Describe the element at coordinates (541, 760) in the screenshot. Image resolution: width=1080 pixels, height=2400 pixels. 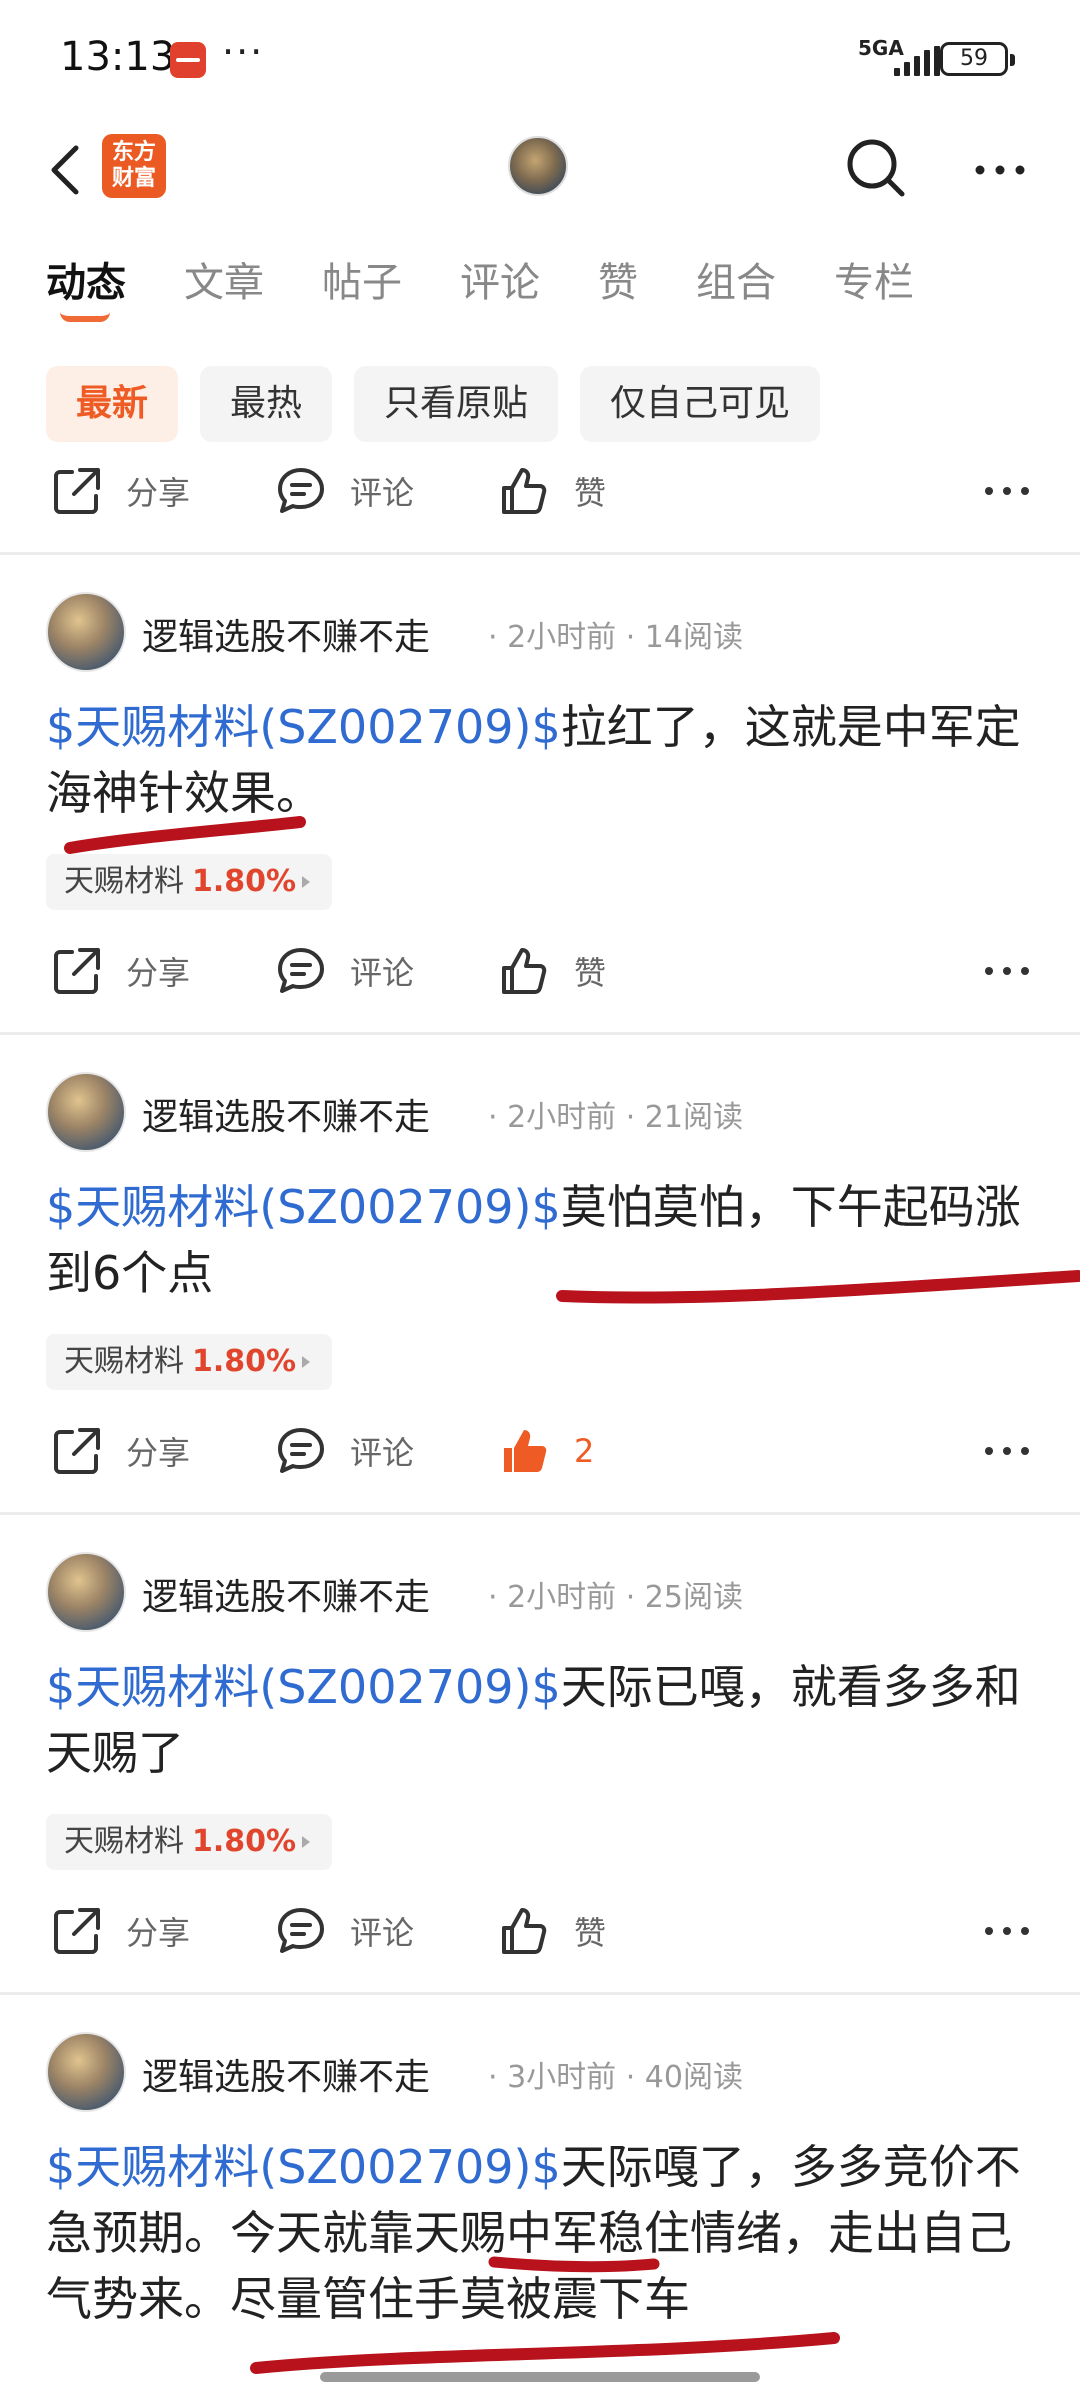
I see `post-text: $天赐材料(SZ002709)$拉红了，这就是中军定海神针效果。` at that location.